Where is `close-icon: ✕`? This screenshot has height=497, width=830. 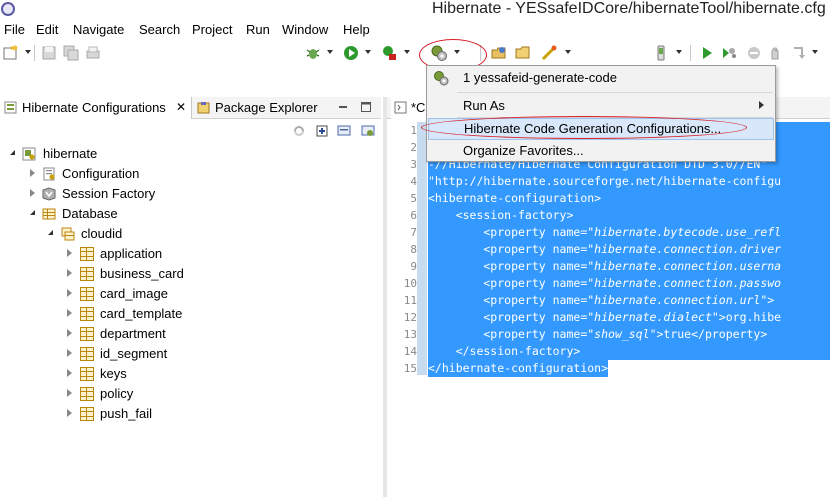 close-icon: ✕ is located at coordinates (181, 107).